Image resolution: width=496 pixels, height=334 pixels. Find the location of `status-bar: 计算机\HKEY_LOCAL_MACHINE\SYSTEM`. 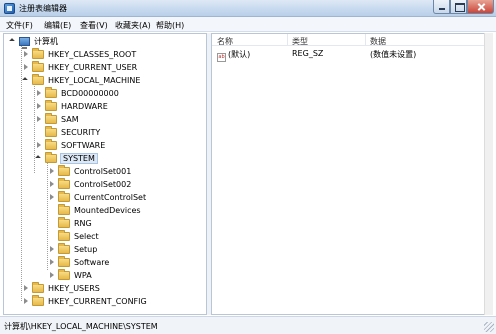

status-bar: 计算机\HKEY_LOCAL_MACHINE\SYSTEM is located at coordinates (248, 325).